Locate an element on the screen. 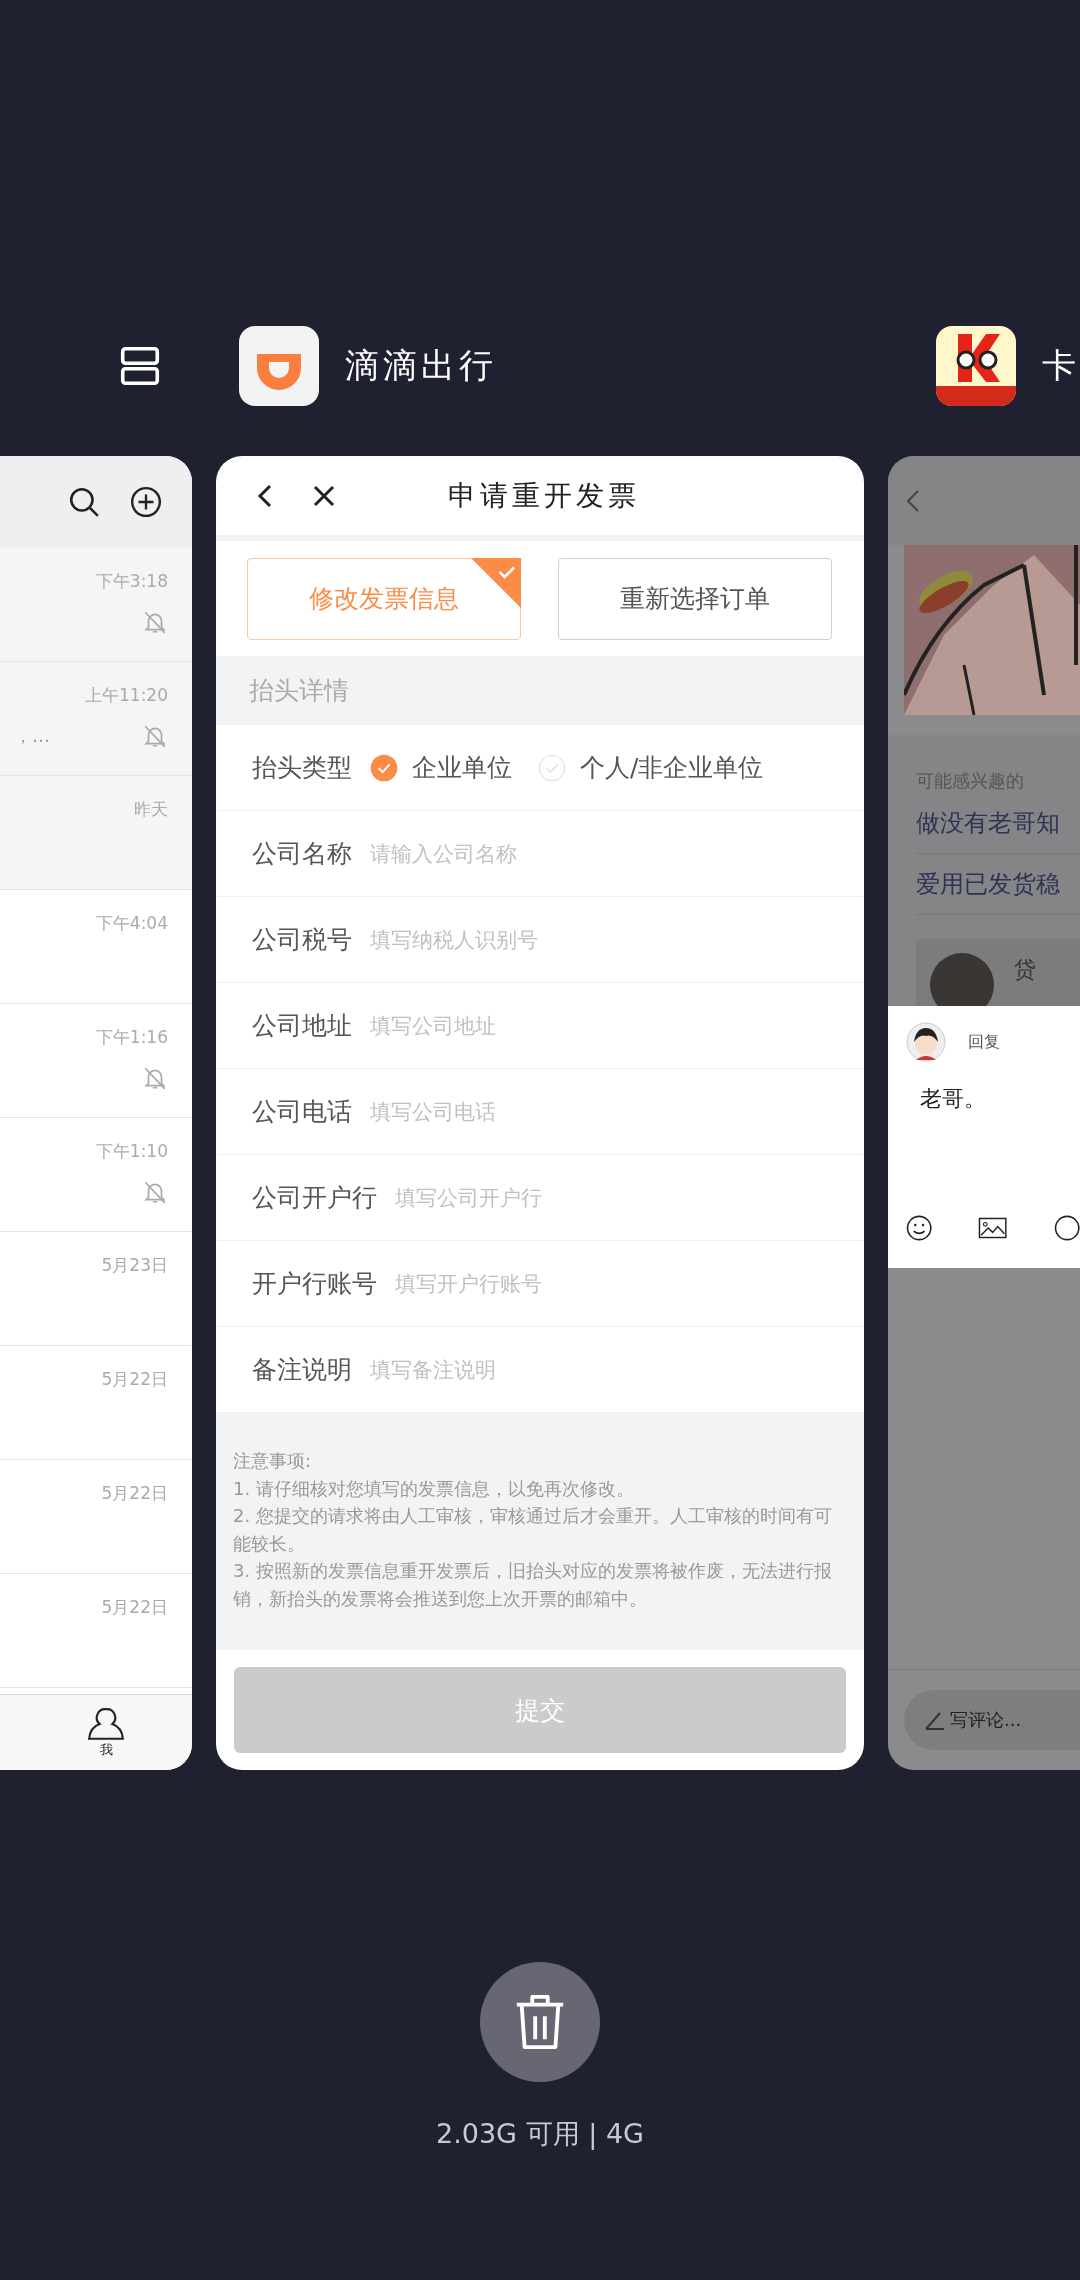  chat-time: 上午11:20 is located at coordinates (126, 695).